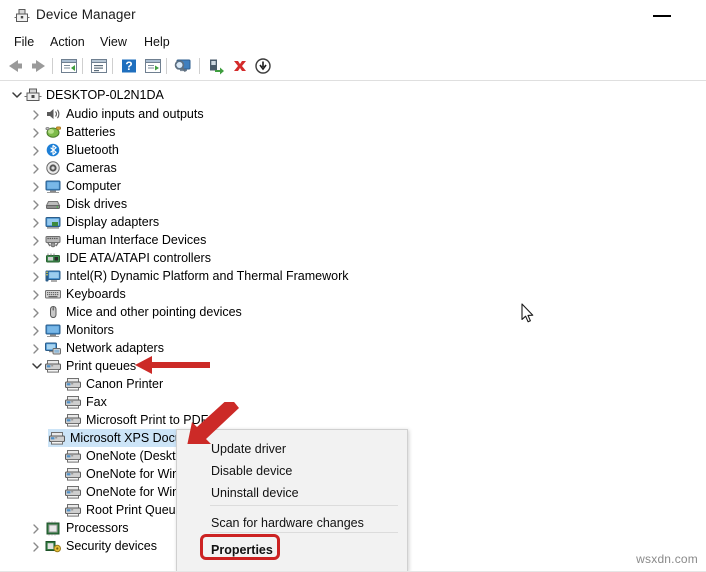 This screenshot has width=706, height=572. I want to click on tree-row: Security devices, so click(81, 546).